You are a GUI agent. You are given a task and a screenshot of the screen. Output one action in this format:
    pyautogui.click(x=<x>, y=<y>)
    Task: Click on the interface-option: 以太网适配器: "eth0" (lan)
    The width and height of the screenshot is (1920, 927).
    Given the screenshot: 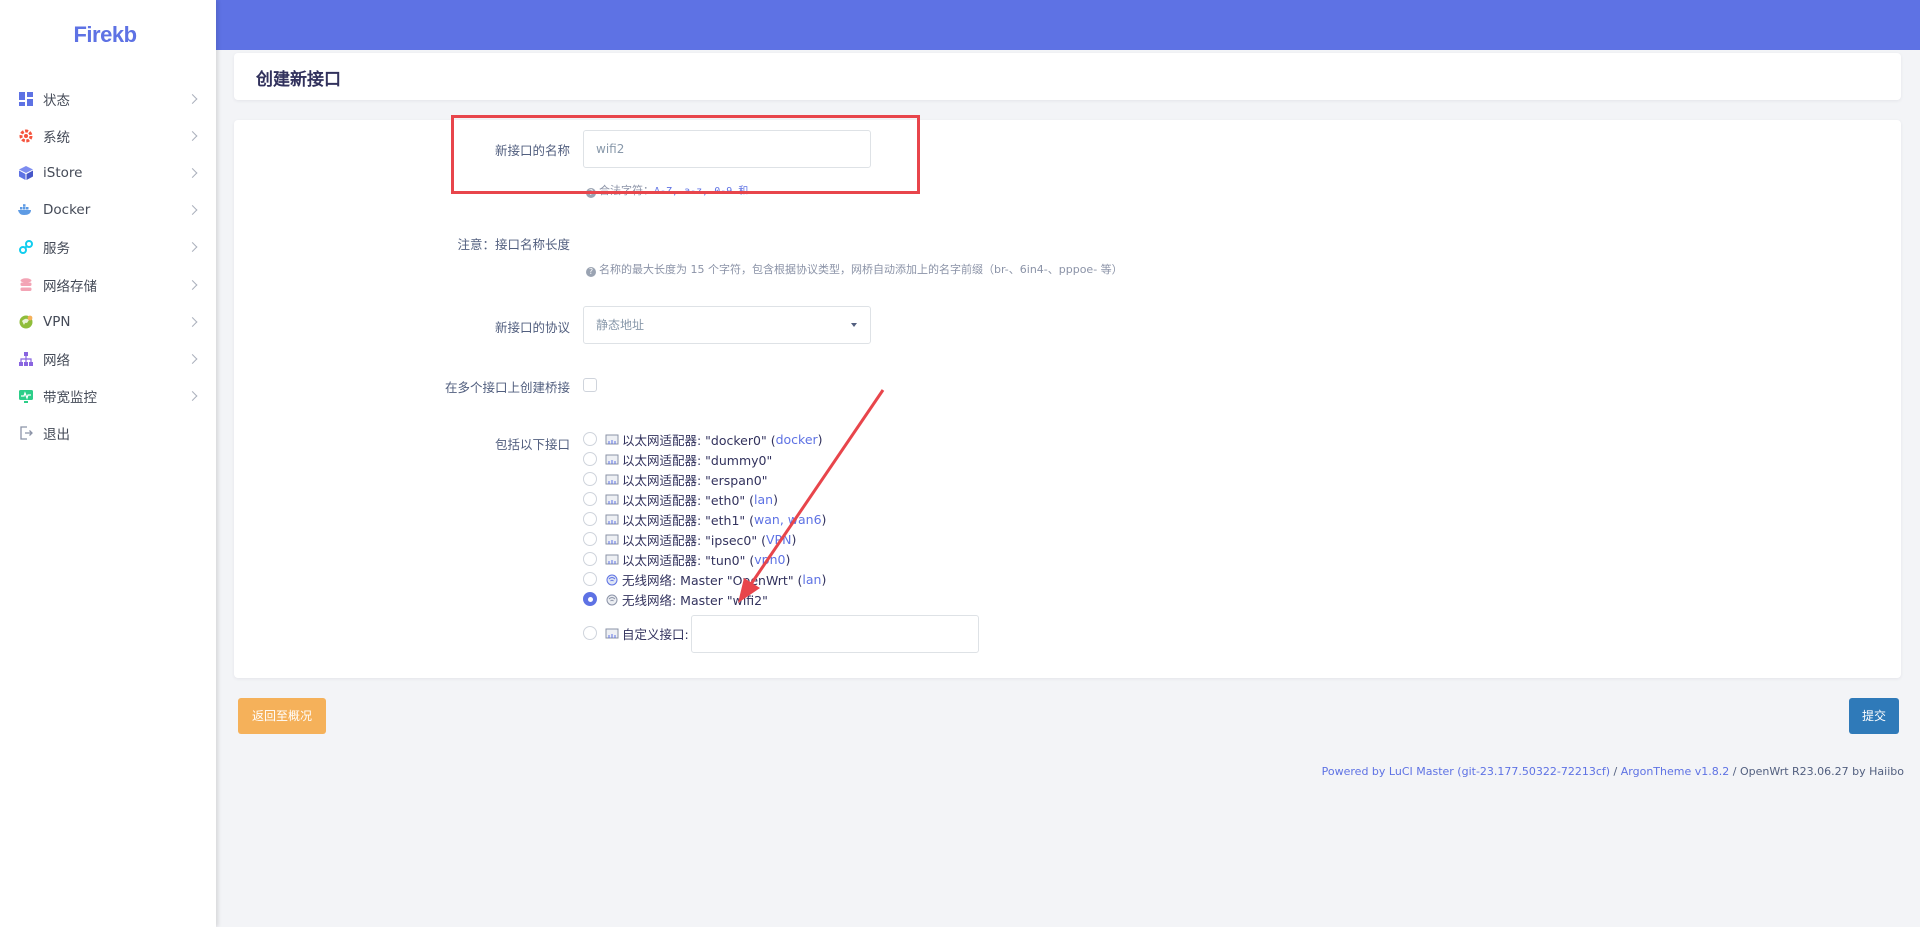 What is the action you would take?
    pyautogui.click(x=680, y=499)
    